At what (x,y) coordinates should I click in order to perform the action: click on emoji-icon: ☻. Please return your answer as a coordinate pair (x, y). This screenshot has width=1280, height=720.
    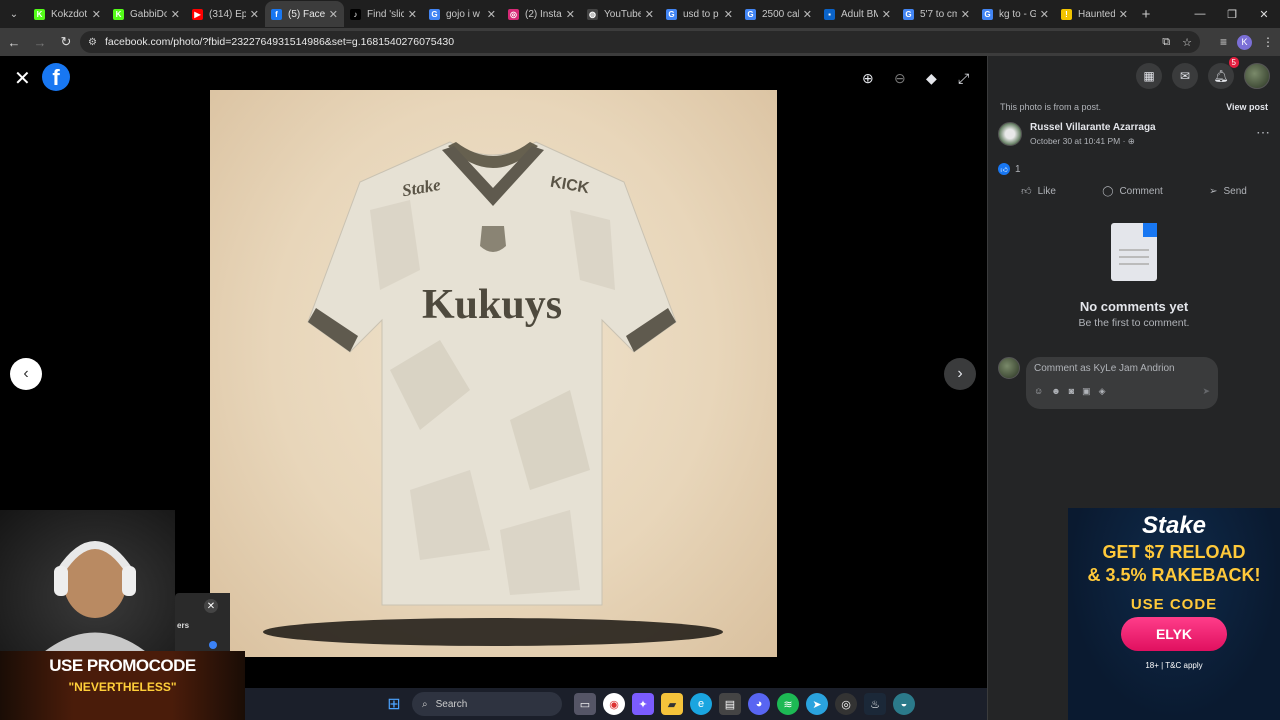
    Looking at the image, I should click on (1055, 391).